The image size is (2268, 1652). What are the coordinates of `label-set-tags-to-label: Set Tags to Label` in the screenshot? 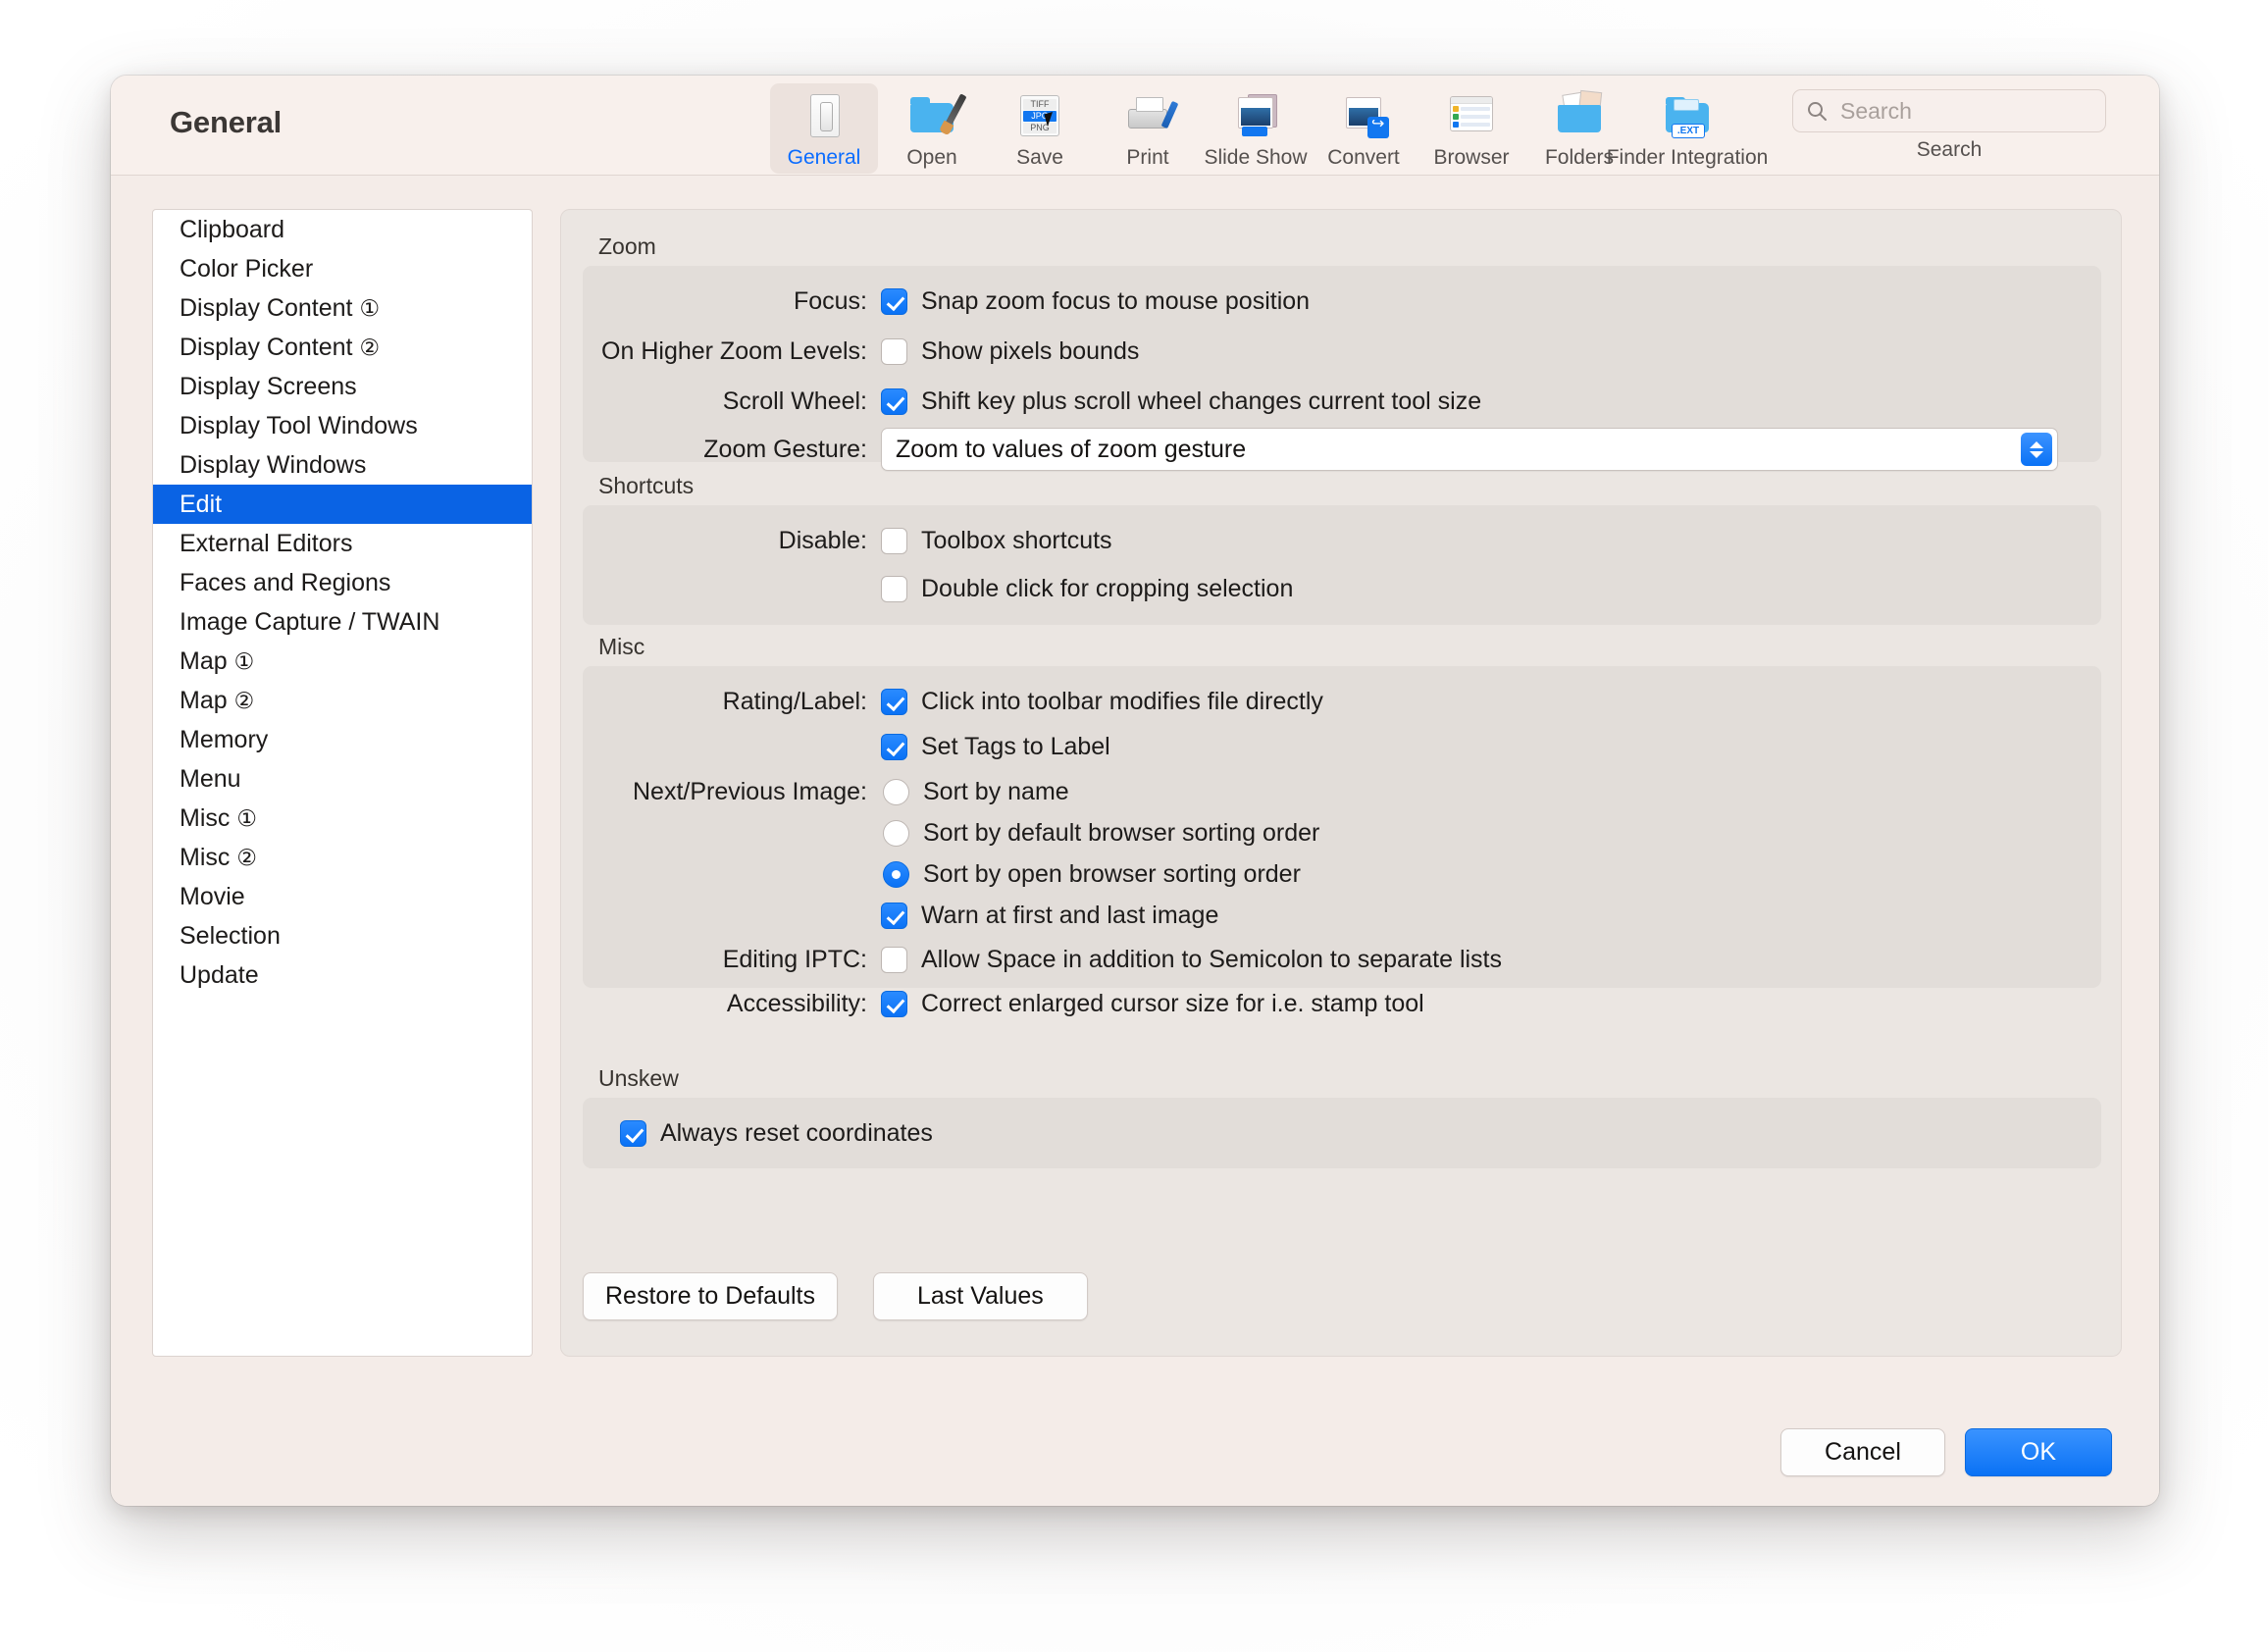 It's located at (1016, 746).